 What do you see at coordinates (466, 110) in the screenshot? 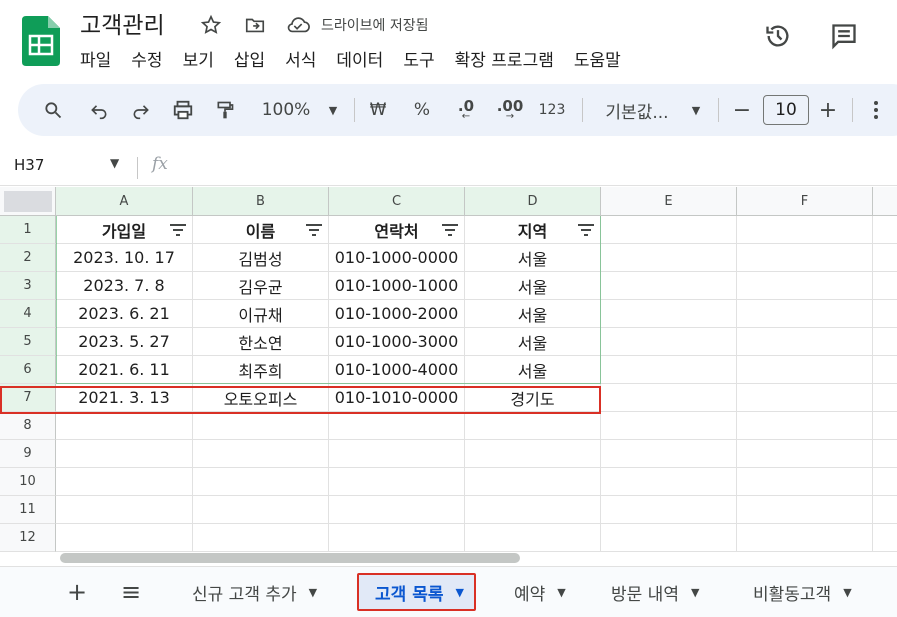
I see `decrease-decimal-button: .0 ←` at bounding box center [466, 110].